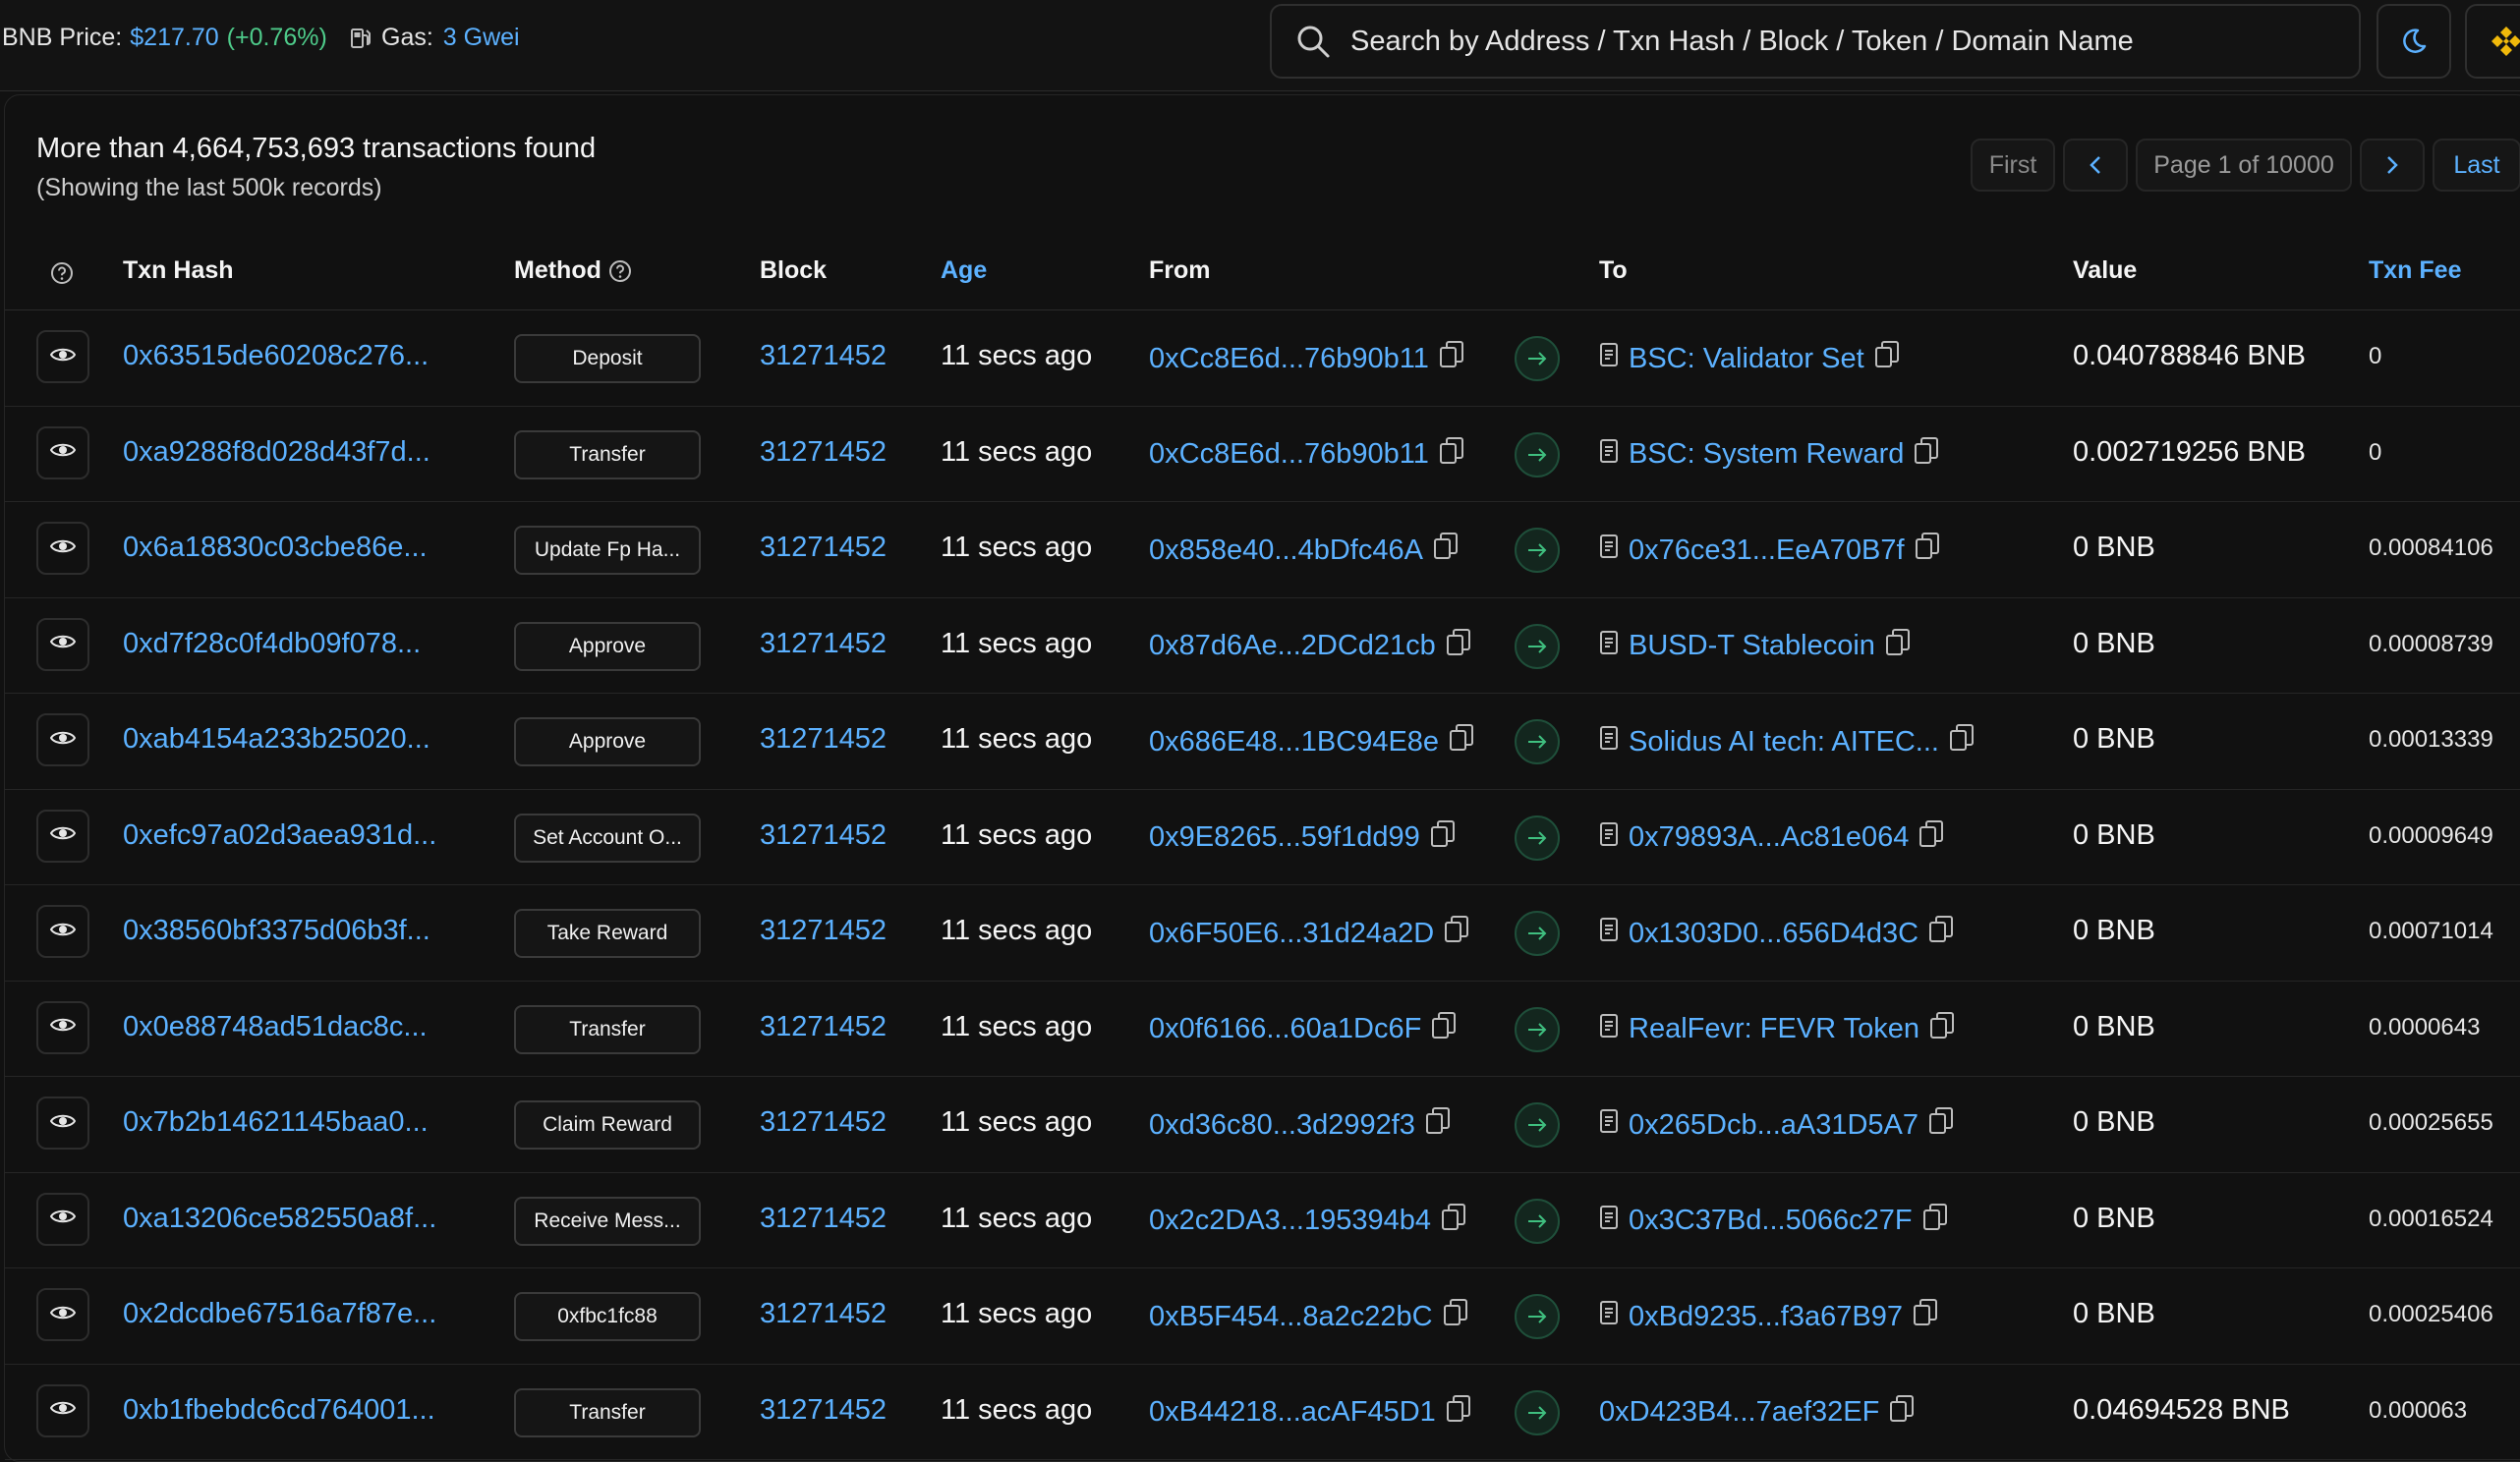 The width and height of the screenshot is (2520, 1462). Describe the element at coordinates (1771, 1221) in the screenshot. I see `to-address-link: 0x3C37Bd...5066c27F` at that location.